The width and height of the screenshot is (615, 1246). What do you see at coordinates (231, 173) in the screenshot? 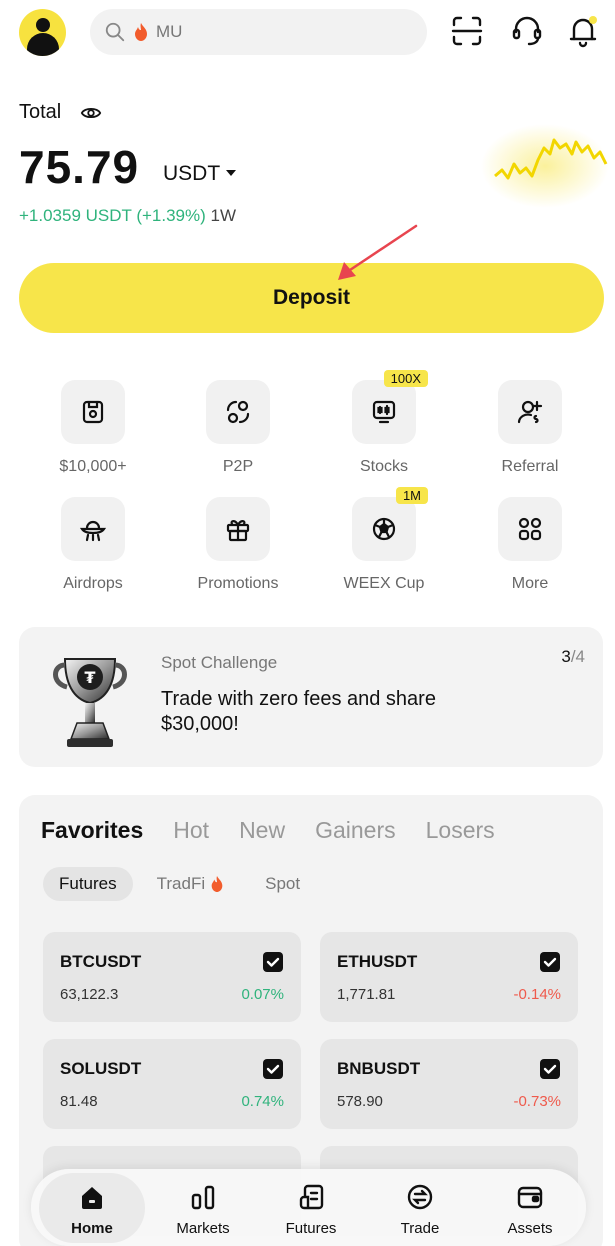
I see `chevron-down-icon` at bounding box center [231, 173].